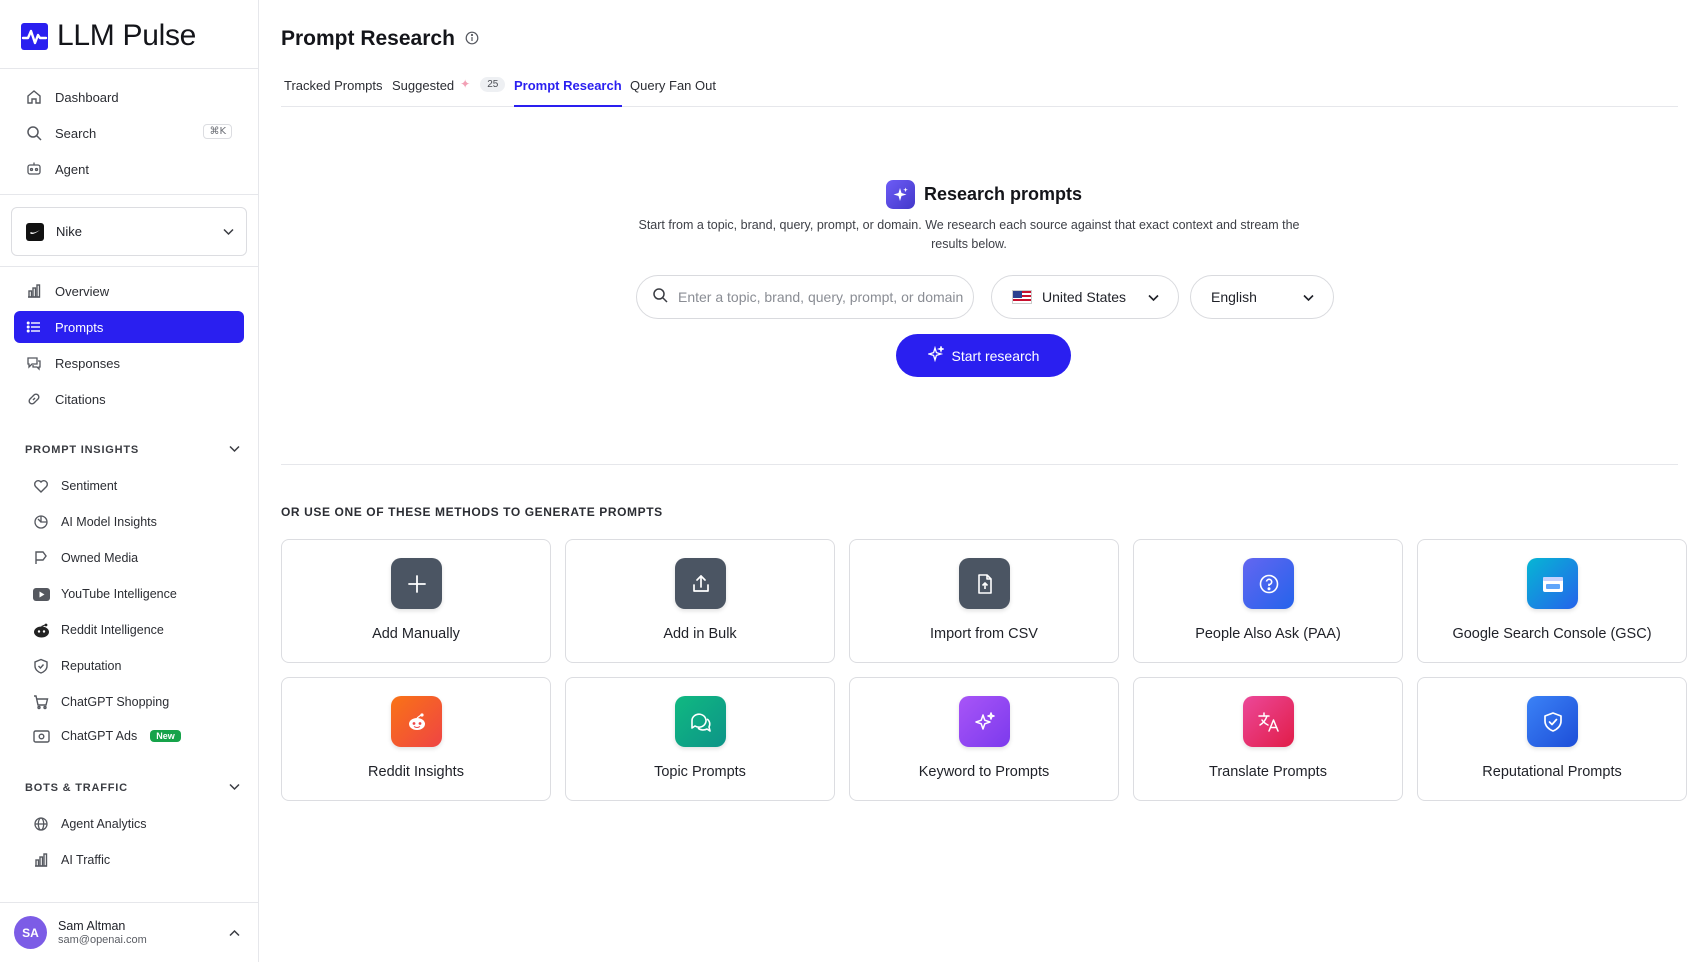 This screenshot has height=962, width=1700. What do you see at coordinates (423, 85) in the screenshot?
I see `tab-label: Suggested` at bounding box center [423, 85].